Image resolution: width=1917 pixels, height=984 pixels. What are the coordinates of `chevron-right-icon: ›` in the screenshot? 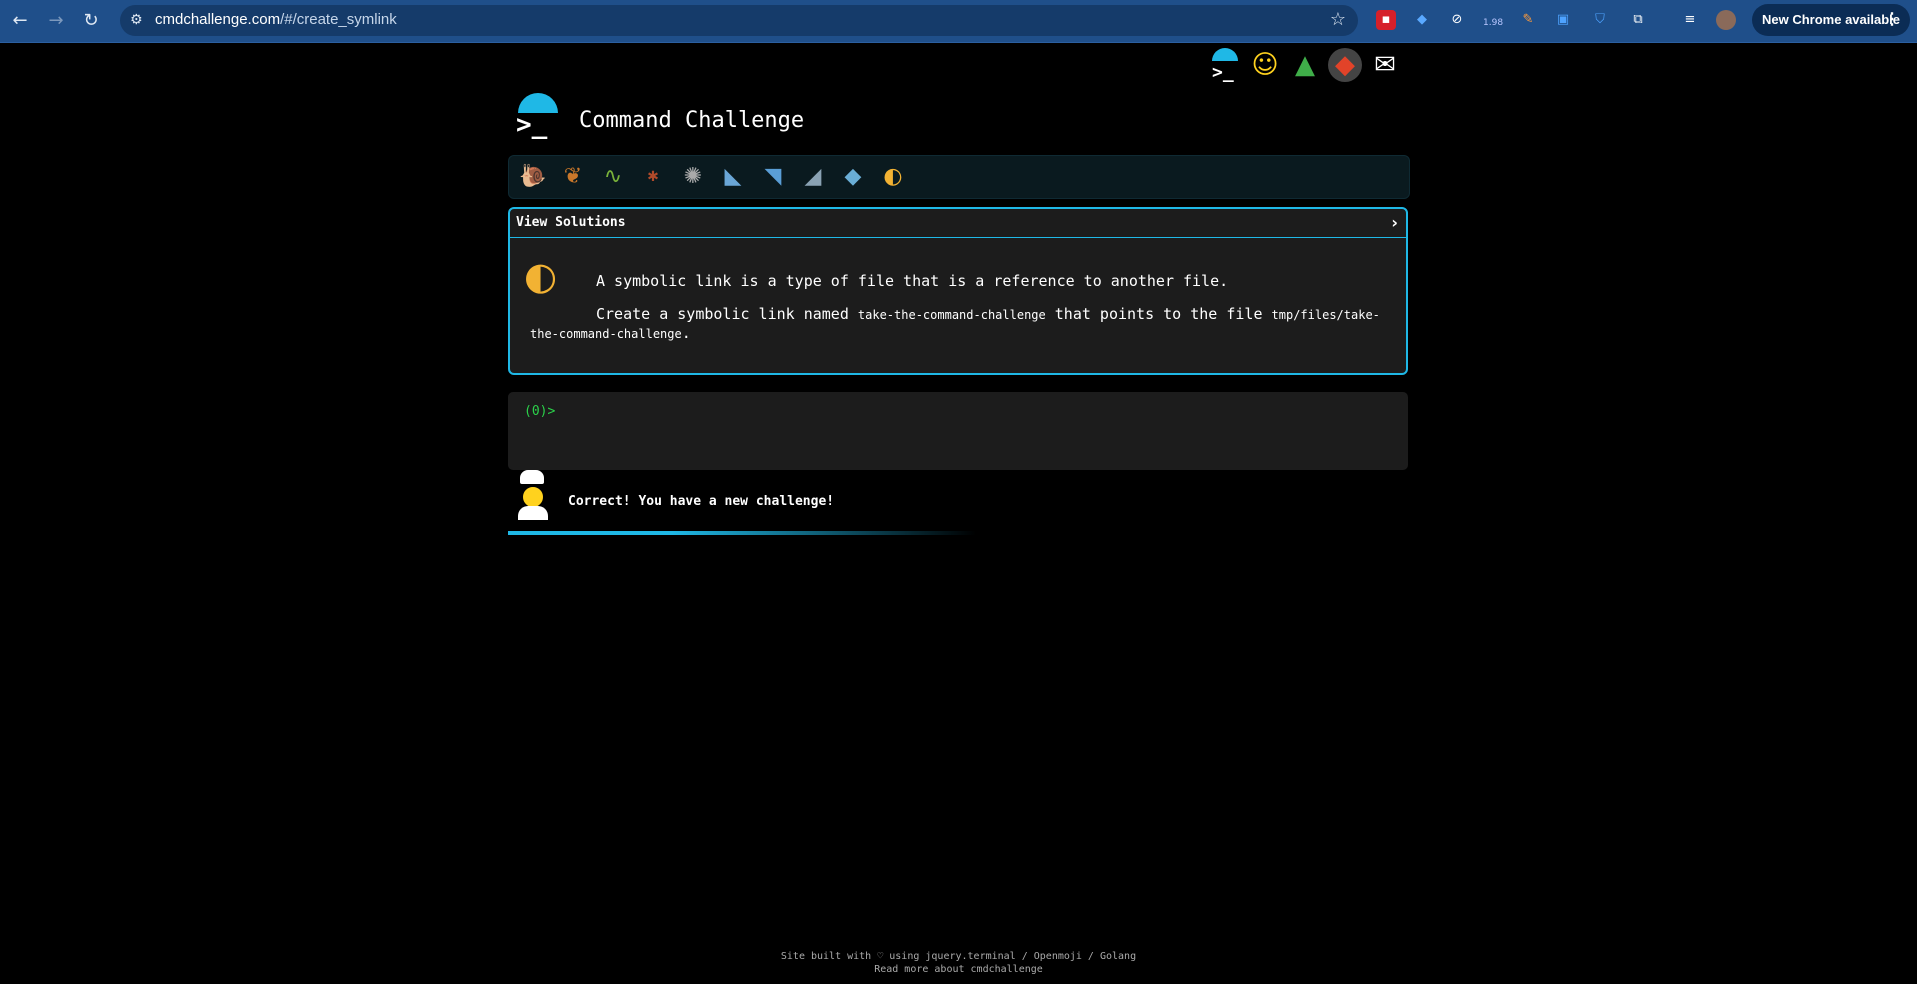 It's located at (1394, 222).